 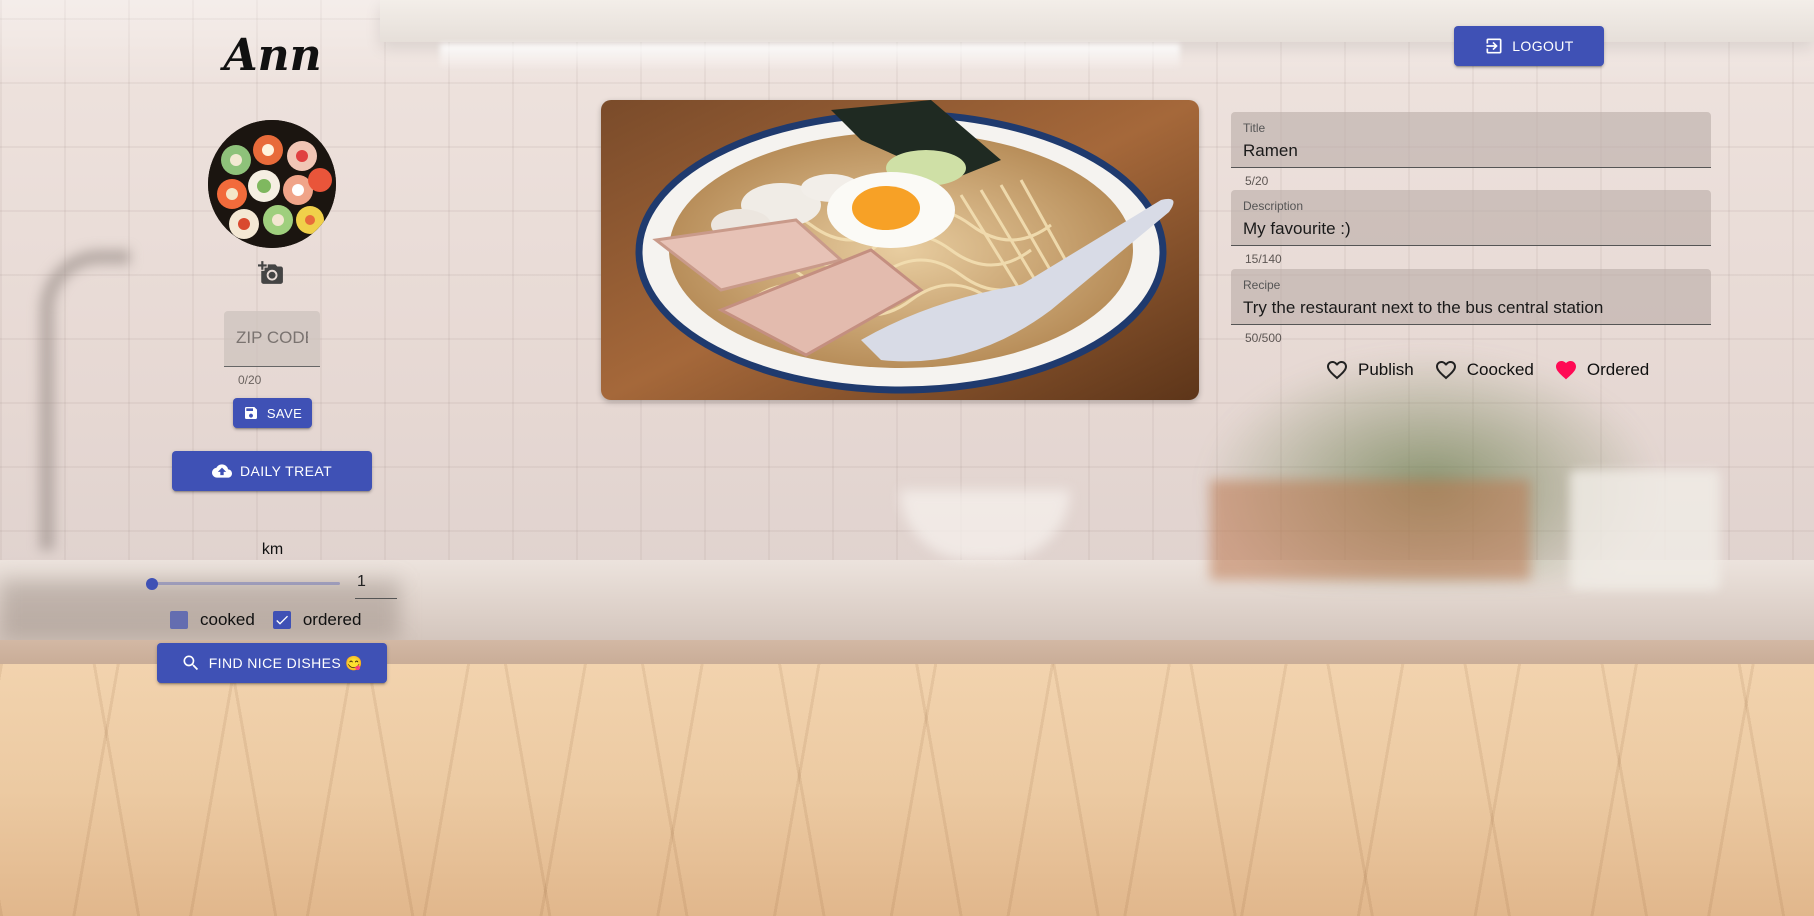 I want to click on save-button: SAVE, so click(x=272, y=413).